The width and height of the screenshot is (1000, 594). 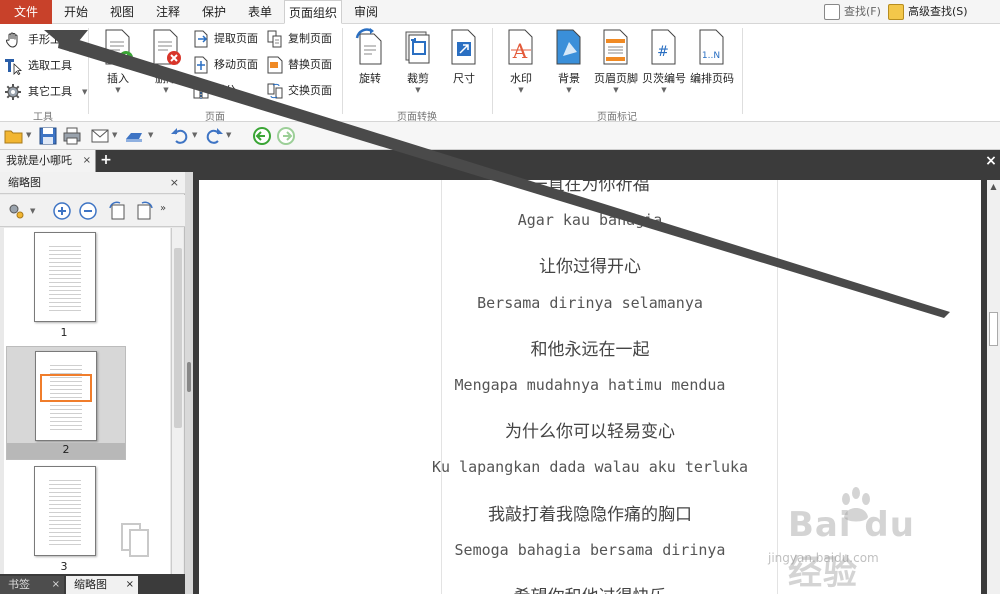 What do you see at coordinates (464, 57) in the screenshot?
I see `page-size-button: 尺寸` at bounding box center [464, 57].